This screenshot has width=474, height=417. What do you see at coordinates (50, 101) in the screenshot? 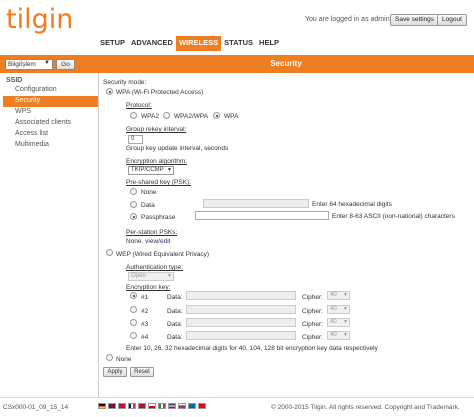
I see `sidebar-item-security: Security` at bounding box center [50, 101].